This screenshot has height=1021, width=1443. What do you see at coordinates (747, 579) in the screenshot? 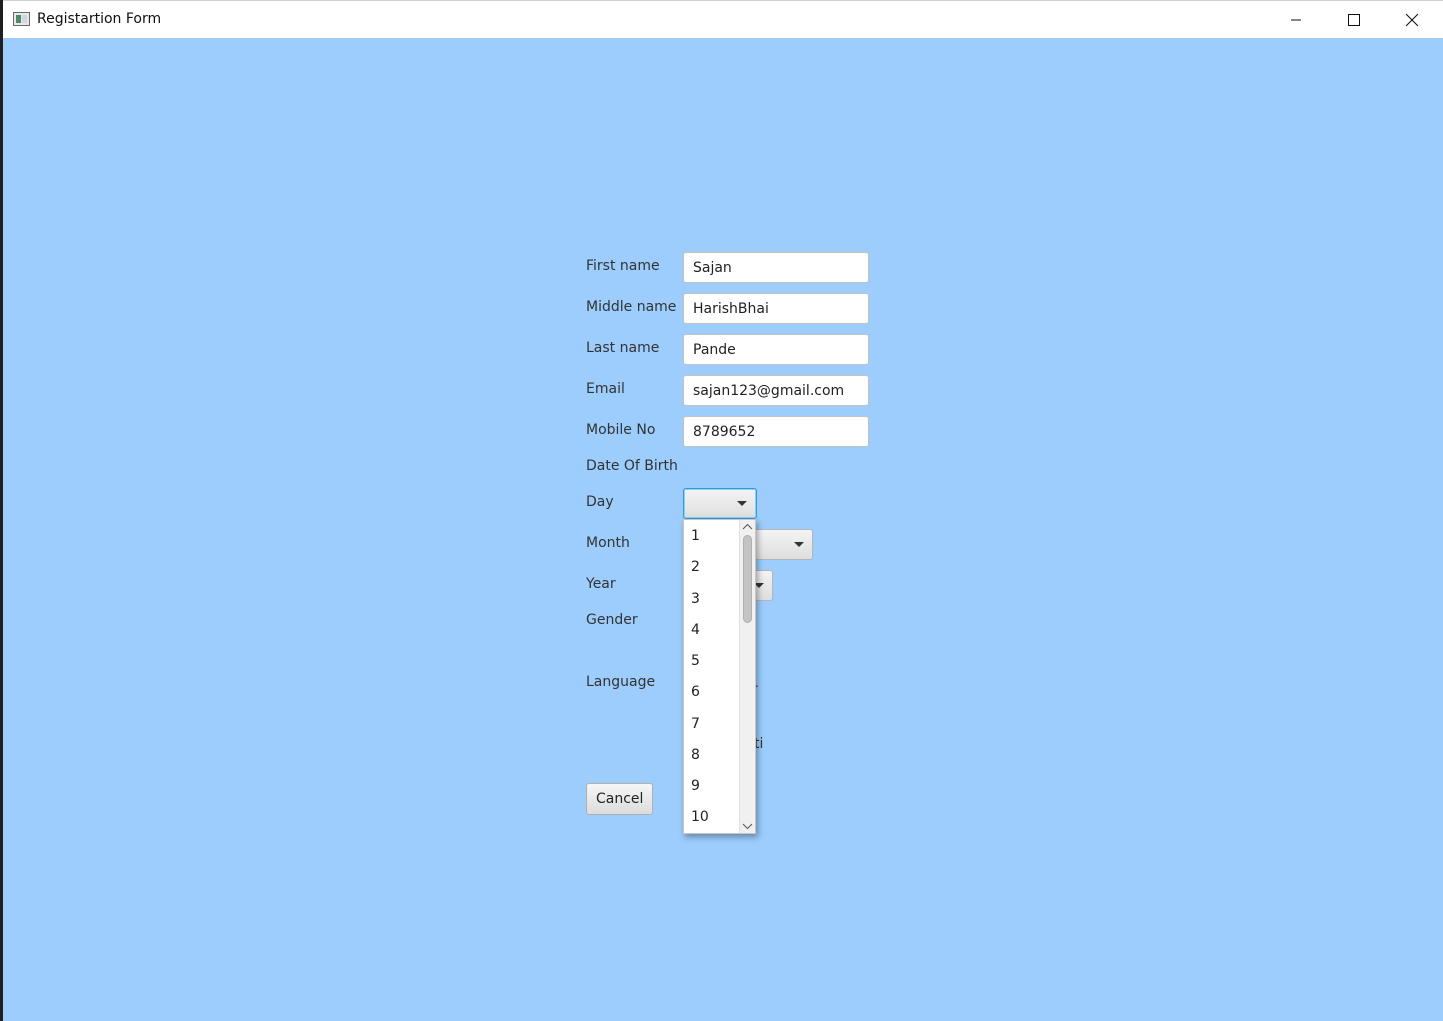
I see `scrollbar-thumb` at bounding box center [747, 579].